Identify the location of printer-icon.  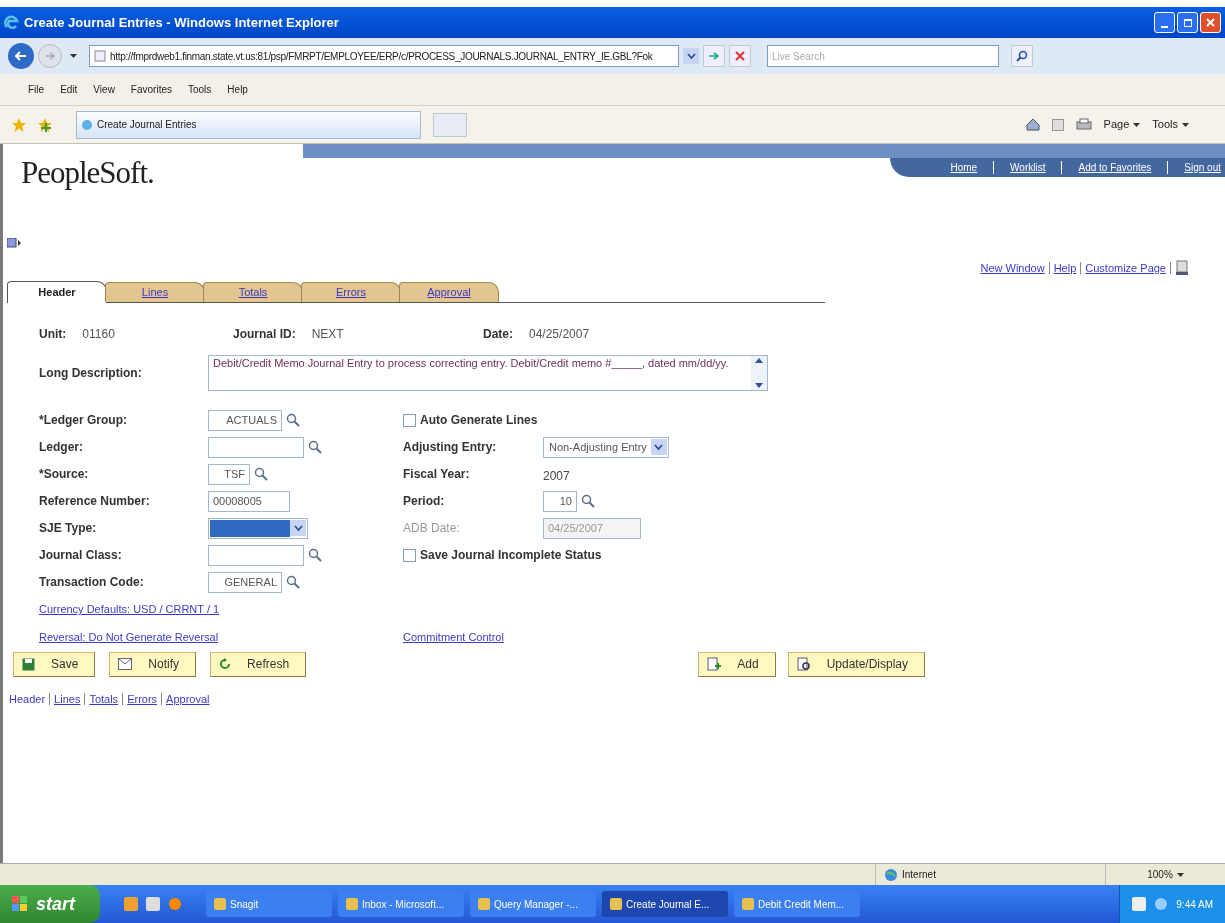
(1083, 124).